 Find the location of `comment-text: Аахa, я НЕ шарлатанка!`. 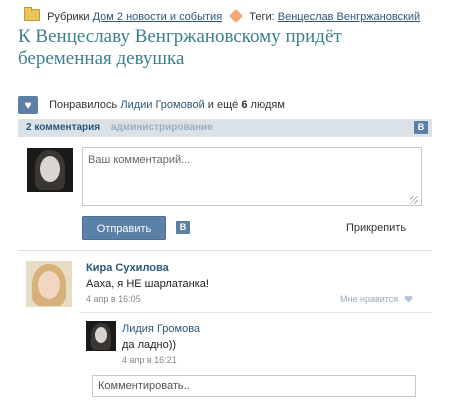

comment-text: Аахa, я НЕ шарлатанка! is located at coordinates (147, 284).